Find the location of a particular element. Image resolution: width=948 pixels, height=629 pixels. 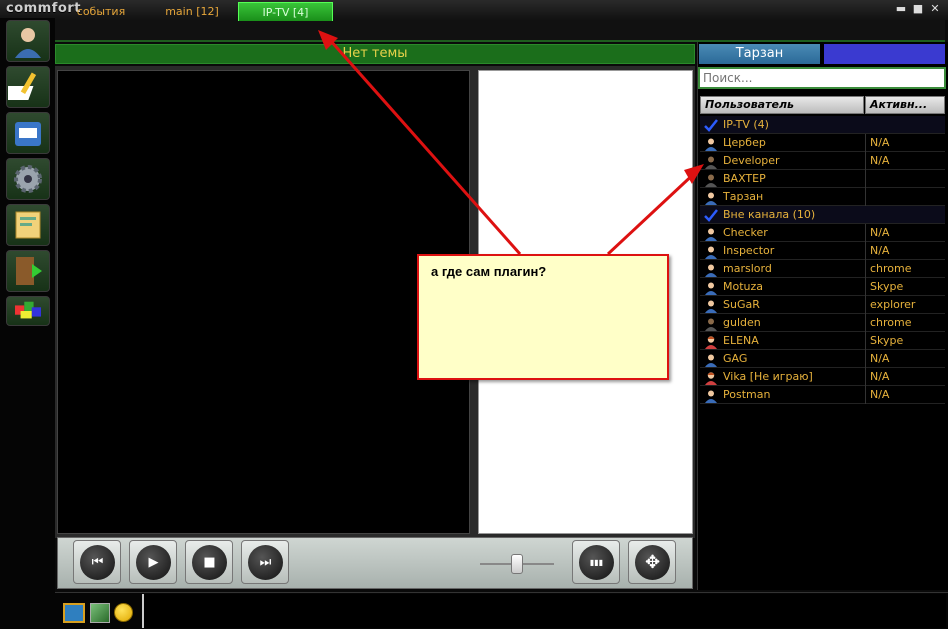

user-row: ELENA Skype is located at coordinates (822, 341).